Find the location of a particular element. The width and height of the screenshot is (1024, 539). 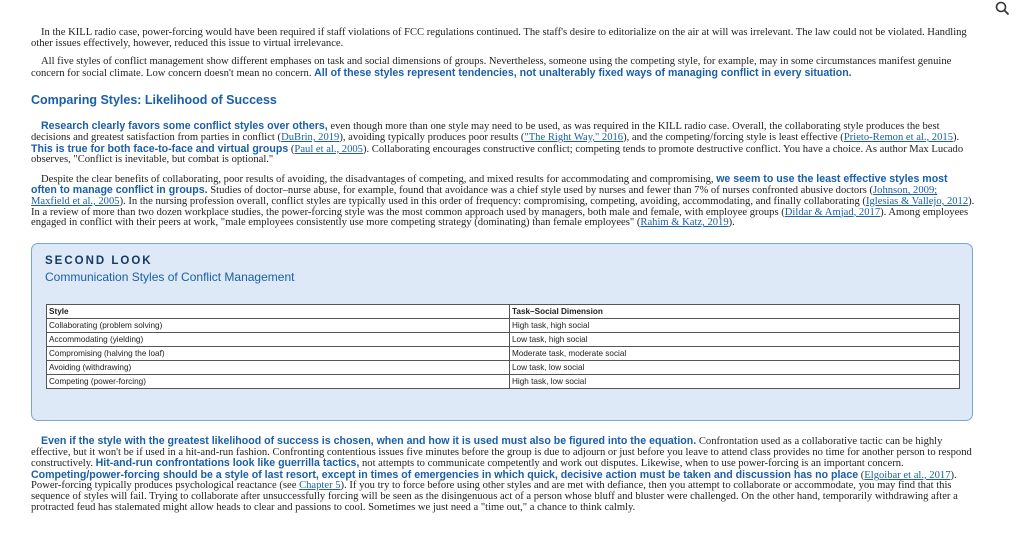

section-heading: Comparing Styles: Likelihood of Success is located at coordinates (154, 100).